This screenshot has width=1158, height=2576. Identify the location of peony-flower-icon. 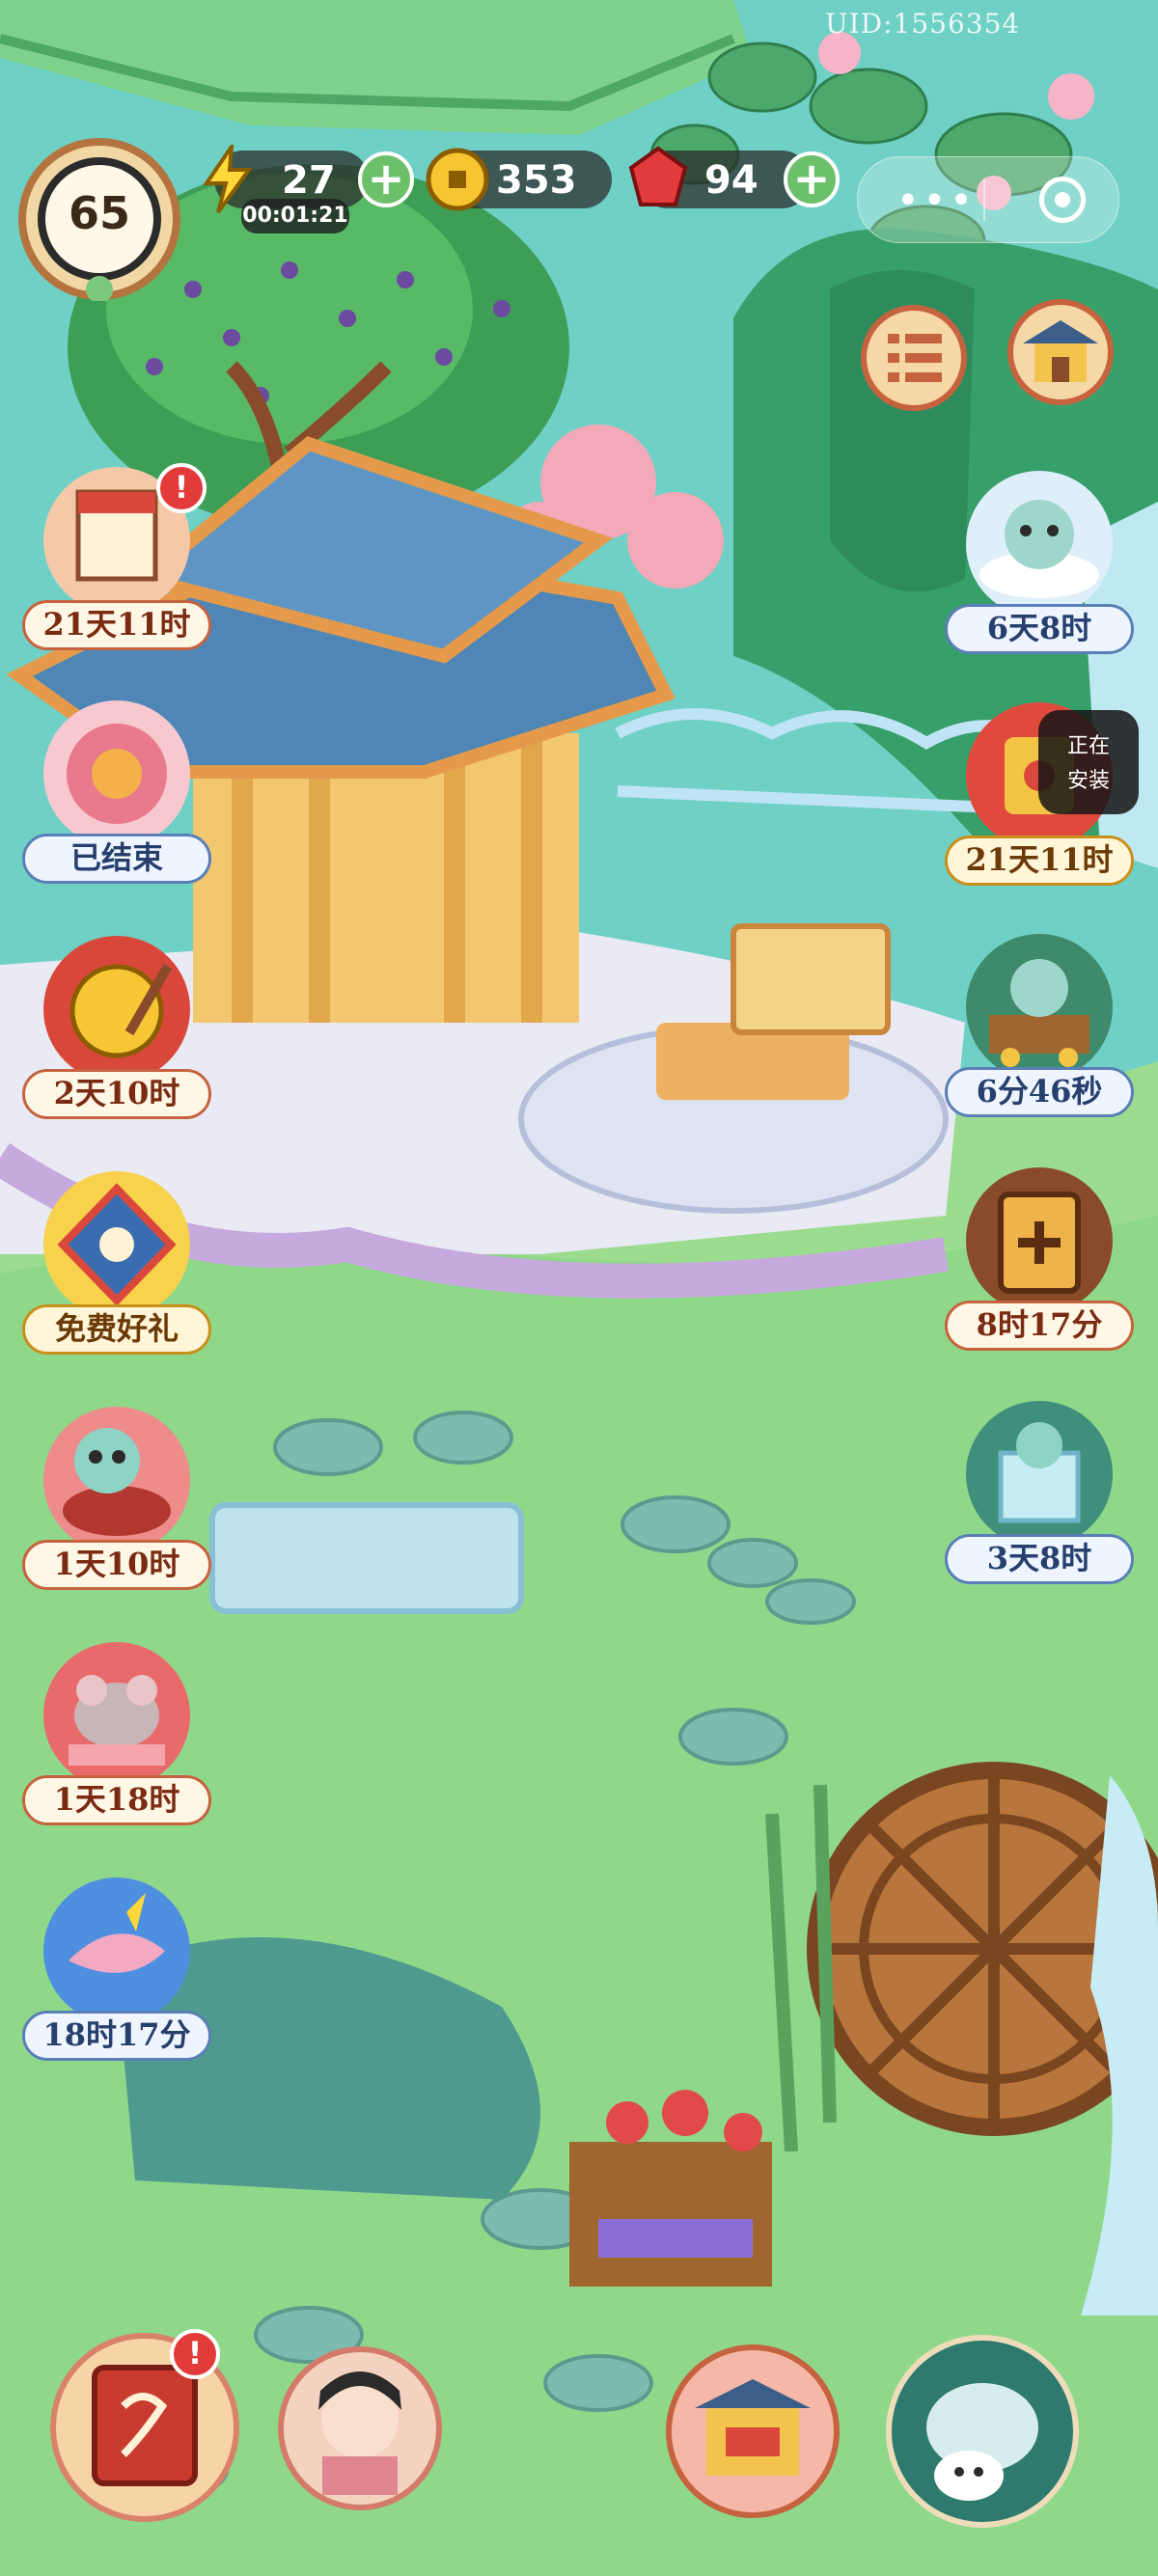
(116, 774).